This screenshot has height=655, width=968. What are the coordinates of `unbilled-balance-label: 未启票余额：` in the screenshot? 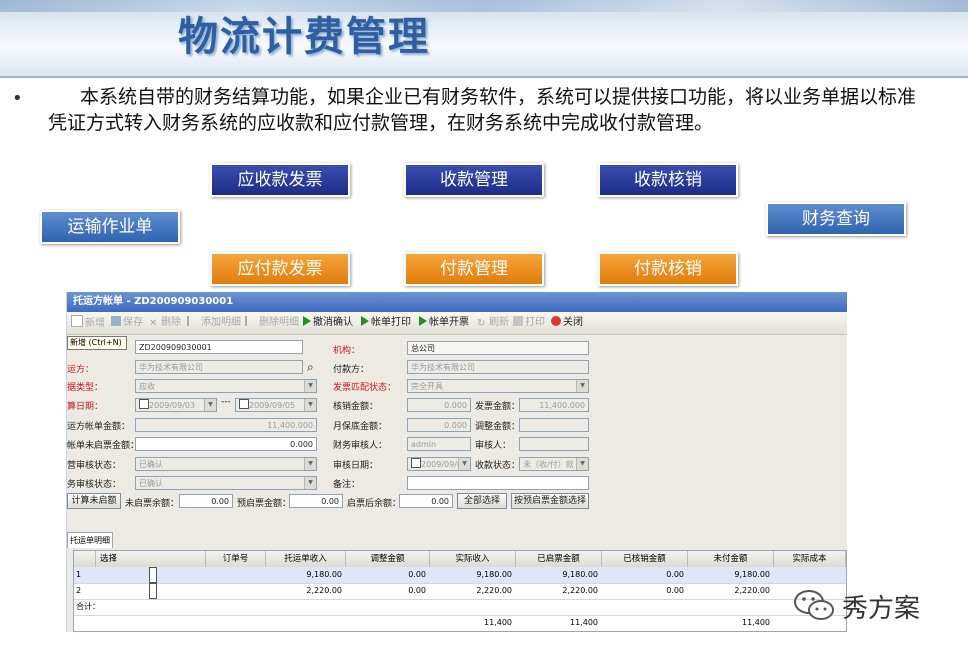 It's located at (152, 504).